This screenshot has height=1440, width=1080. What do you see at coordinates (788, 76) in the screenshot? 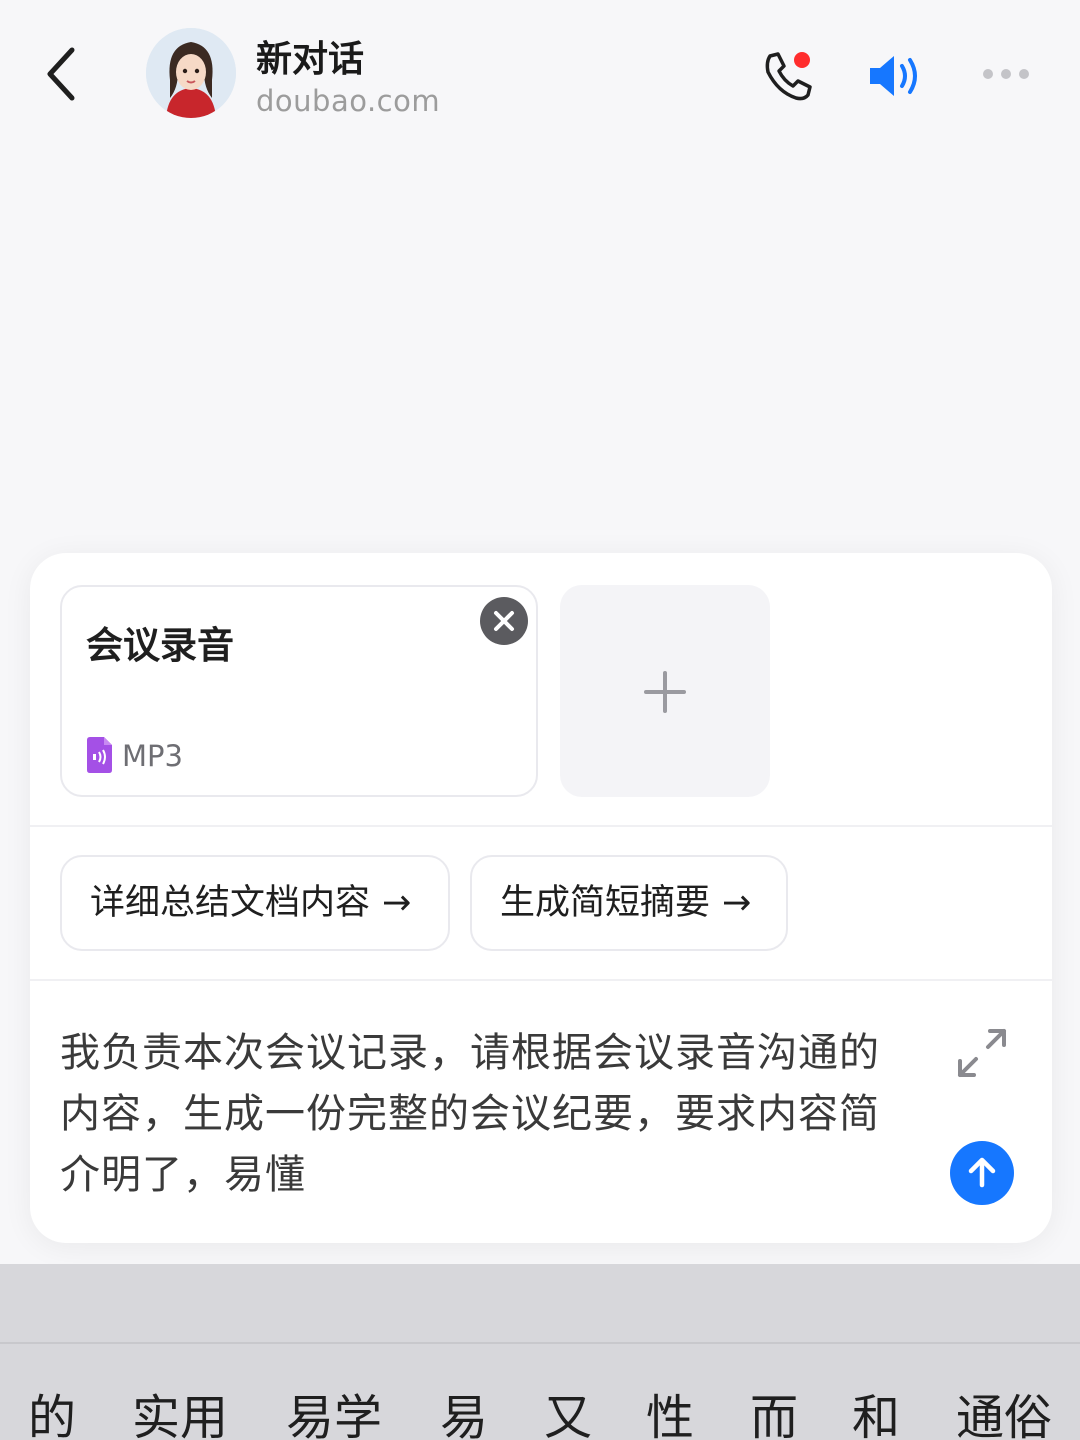
I see `phone-call-icon` at bounding box center [788, 76].